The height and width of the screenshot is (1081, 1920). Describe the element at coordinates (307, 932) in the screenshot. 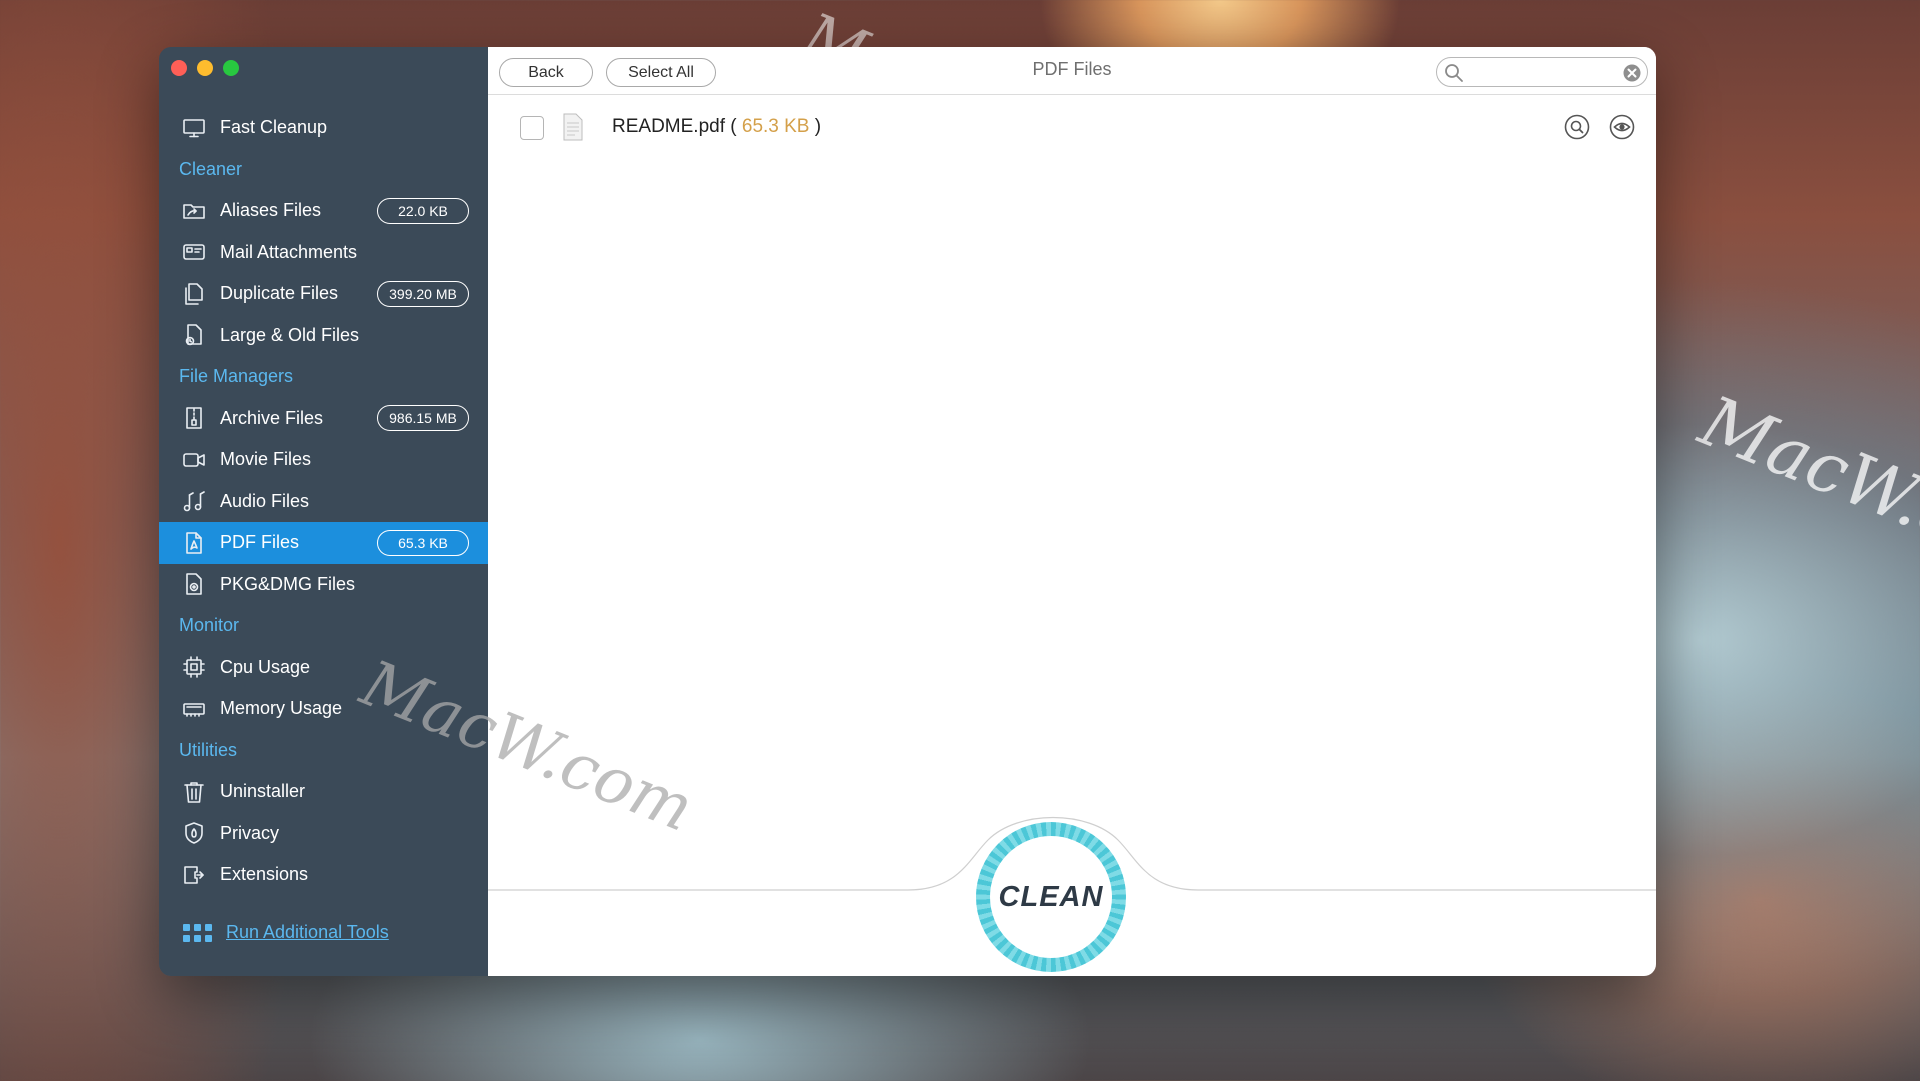

I see `run-additional-tools-link: Run Additional Tools` at that location.